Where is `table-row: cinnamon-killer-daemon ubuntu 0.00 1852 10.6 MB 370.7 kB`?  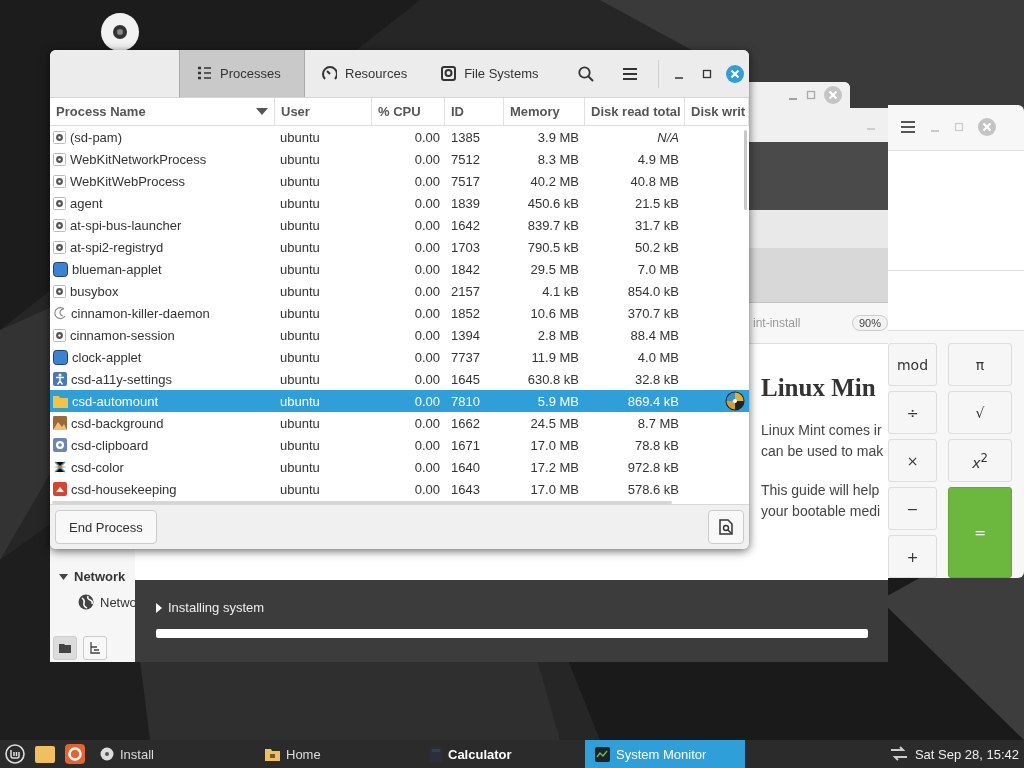
table-row: cinnamon-killer-daemon ubuntu 0.00 1852 10.6 MB 370.7 kB is located at coordinates (399, 313).